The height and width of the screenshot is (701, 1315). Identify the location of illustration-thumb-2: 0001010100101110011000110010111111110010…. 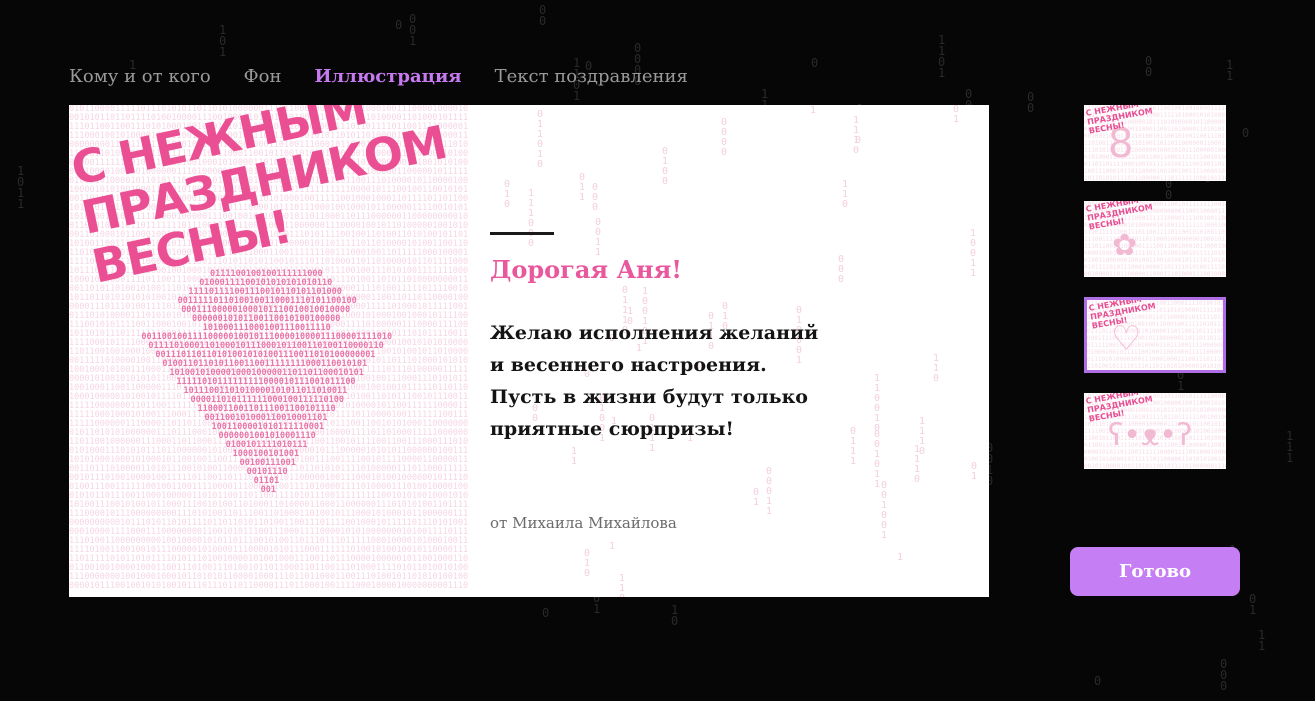
(1155, 239).